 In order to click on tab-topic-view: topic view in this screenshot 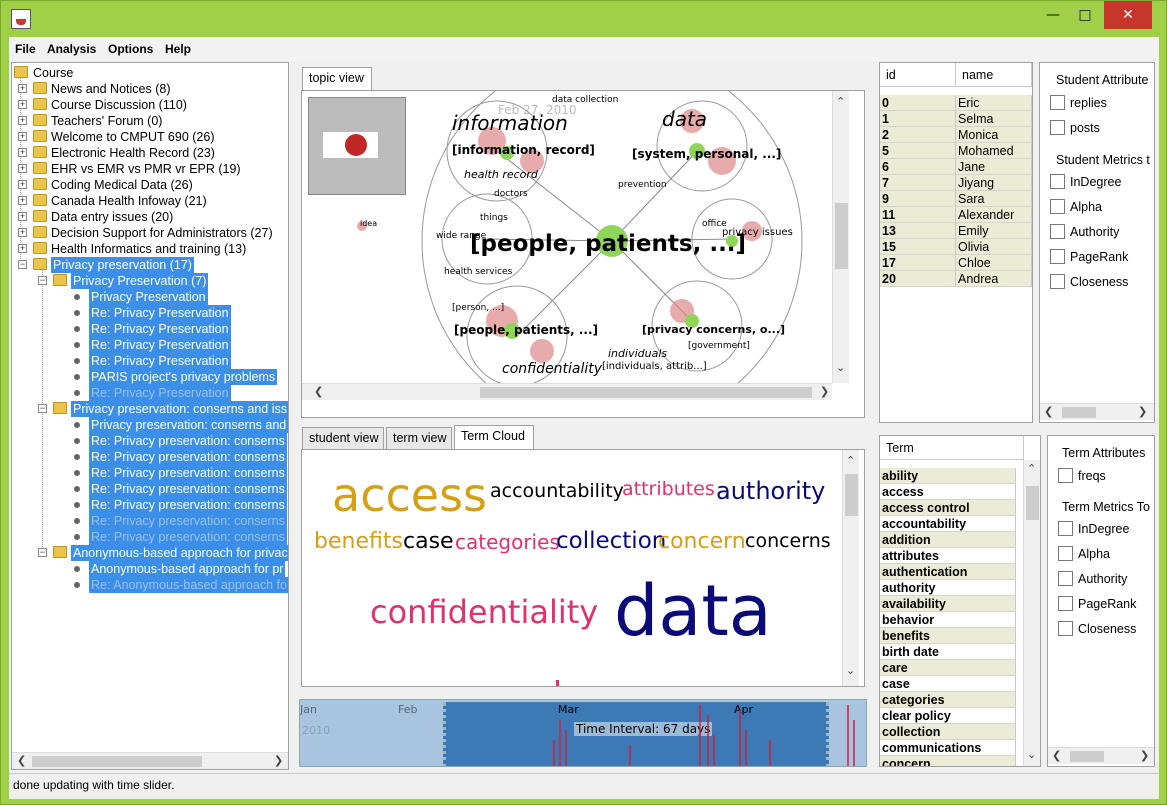, I will do `click(337, 79)`.